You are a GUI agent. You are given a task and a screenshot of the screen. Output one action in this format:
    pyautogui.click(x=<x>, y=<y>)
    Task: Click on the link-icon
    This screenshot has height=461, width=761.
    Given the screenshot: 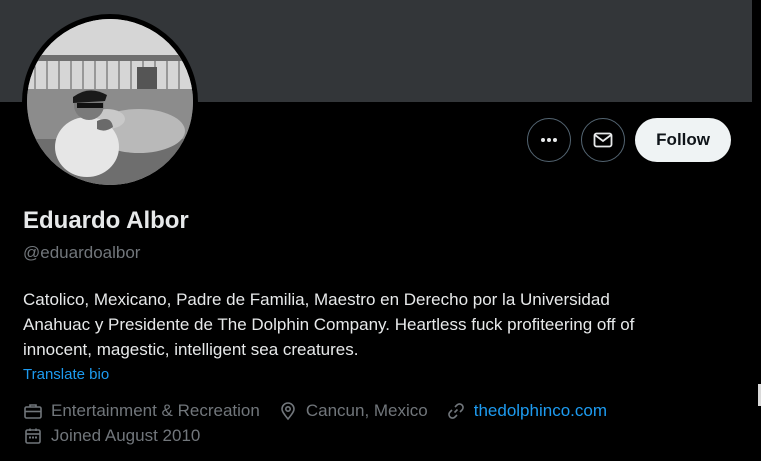 What is the action you would take?
    pyautogui.click(x=455, y=411)
    